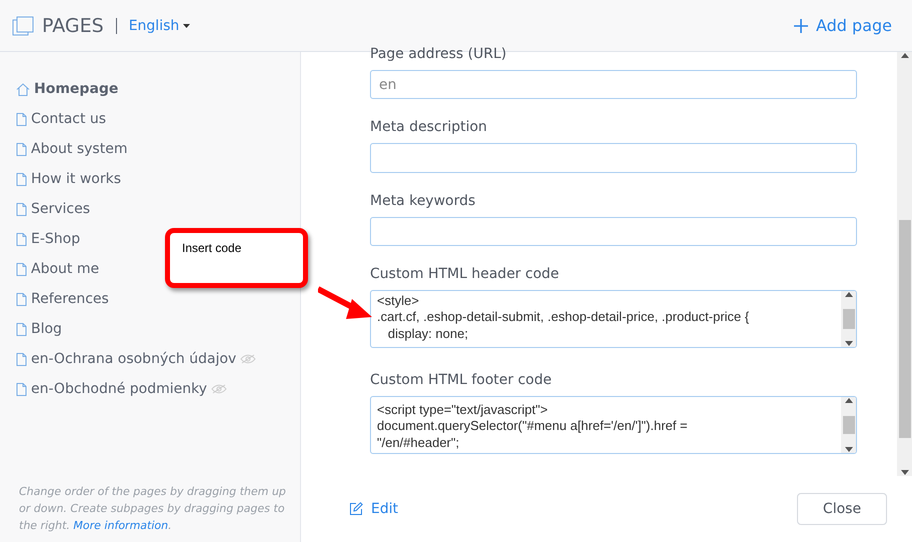 This screenshot has width=912, height=542. Describe the element at coordinates (423, 201) in the screenshot. I see `field-label: Meta keywords` at that location.